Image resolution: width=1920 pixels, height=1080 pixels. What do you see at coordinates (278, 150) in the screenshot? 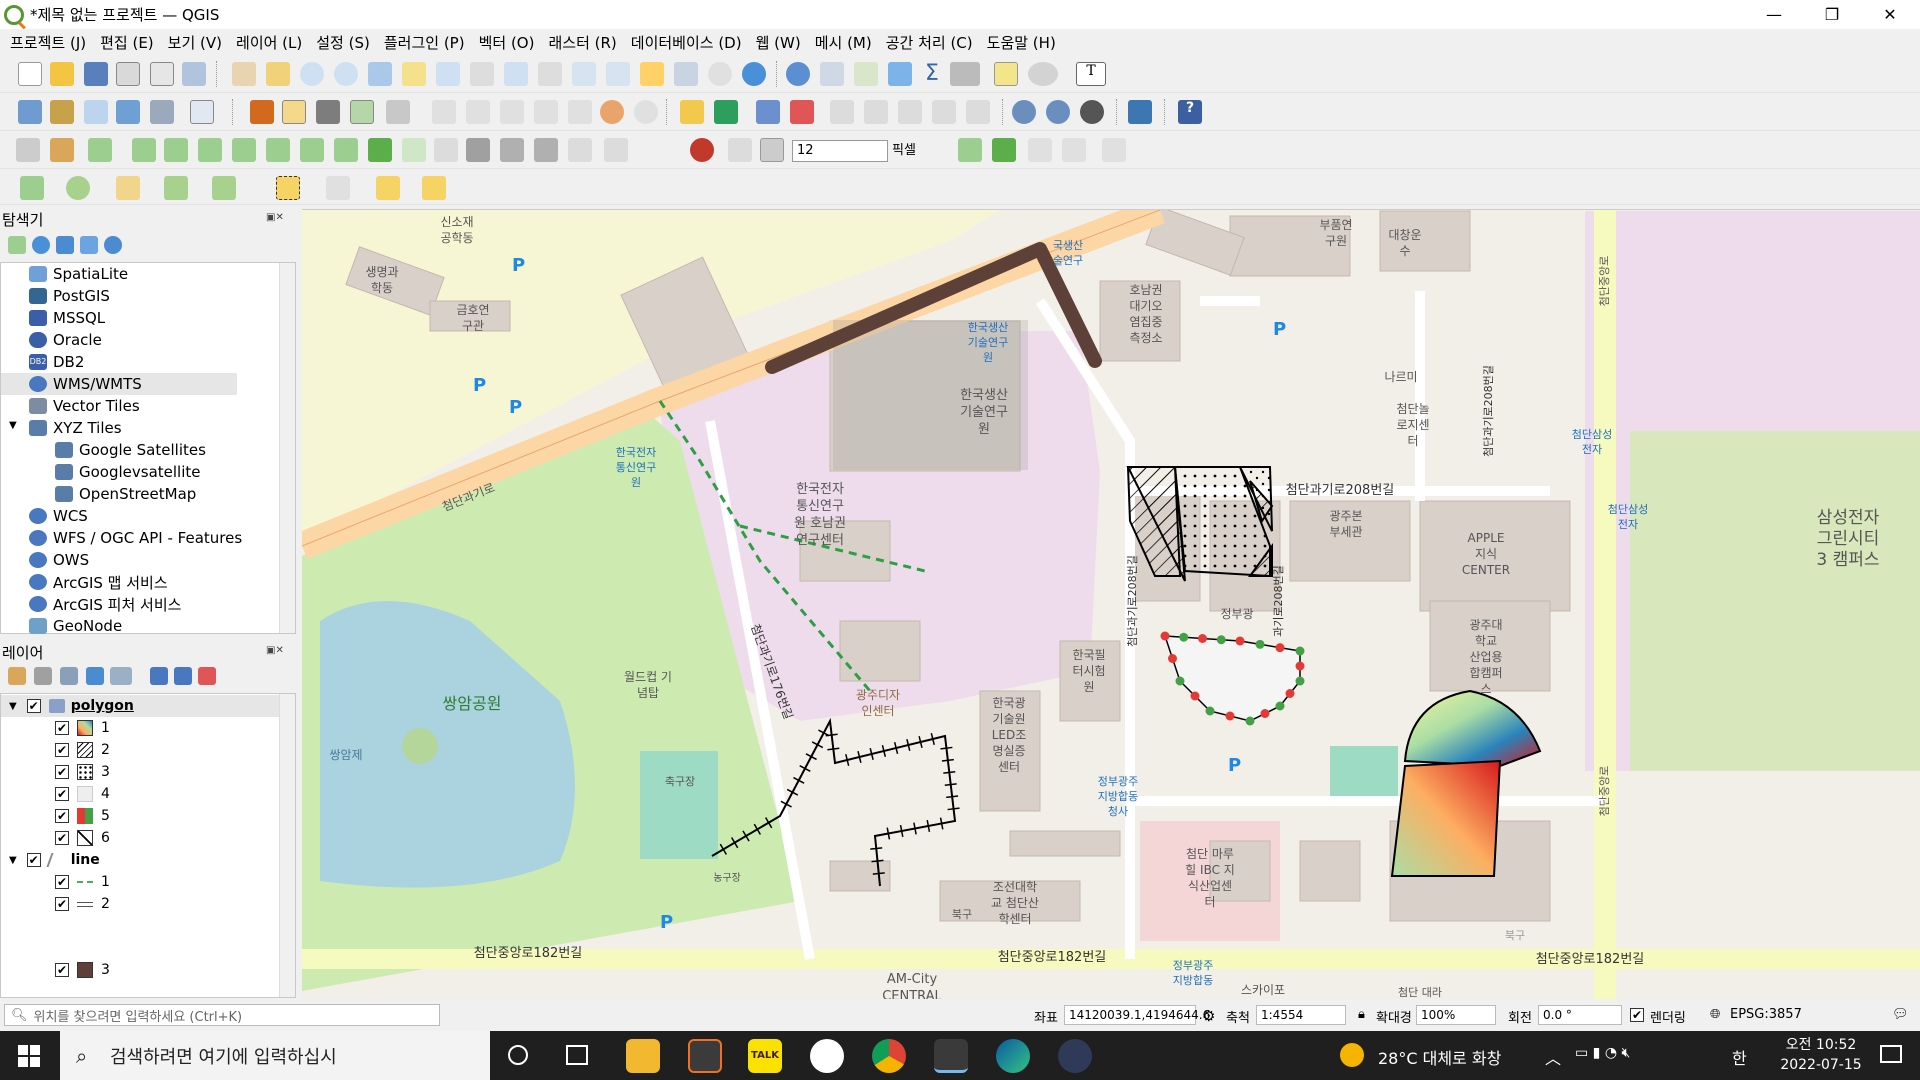
I see `reshape-icon` at bounding box center [278, 150].